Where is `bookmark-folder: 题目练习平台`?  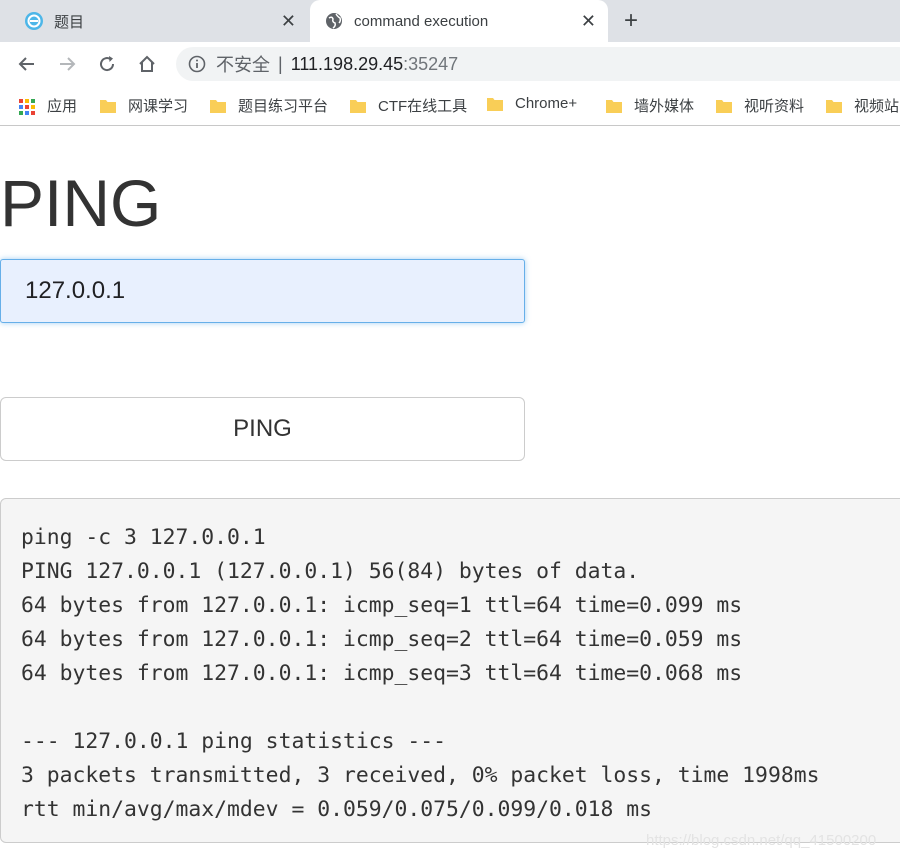 bookmark-folder: 题目练习平台 is located at coordinates (269, 105).